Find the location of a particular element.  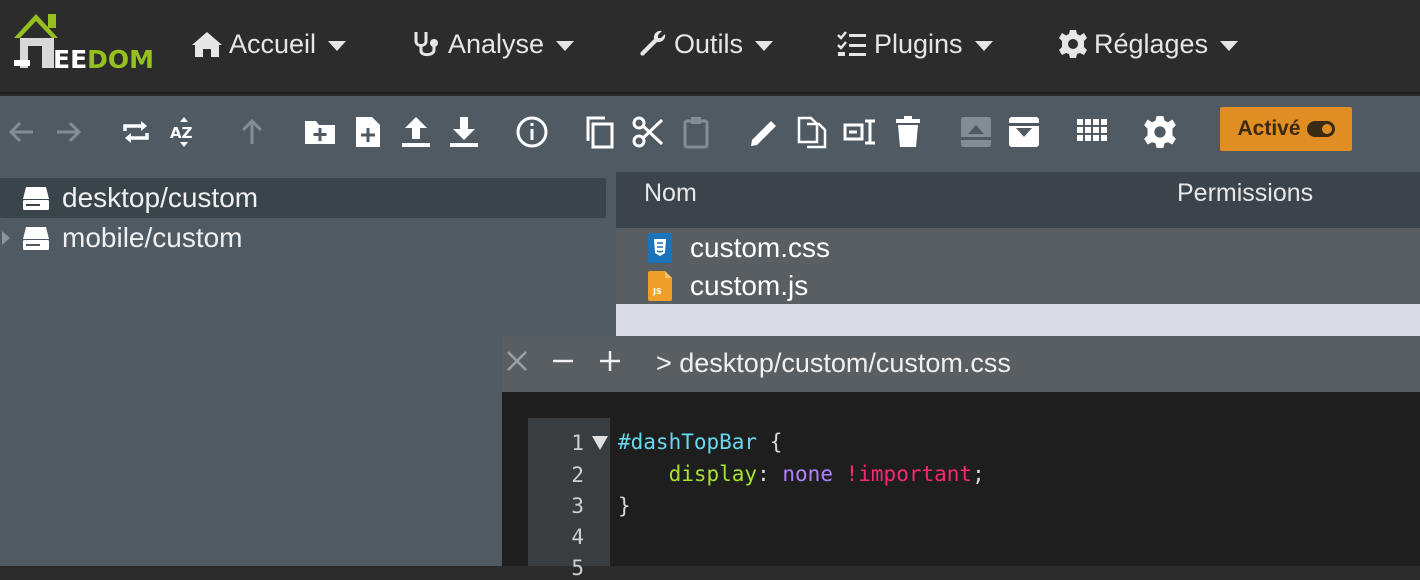

new-file-button is located at coordinates (368, 132).